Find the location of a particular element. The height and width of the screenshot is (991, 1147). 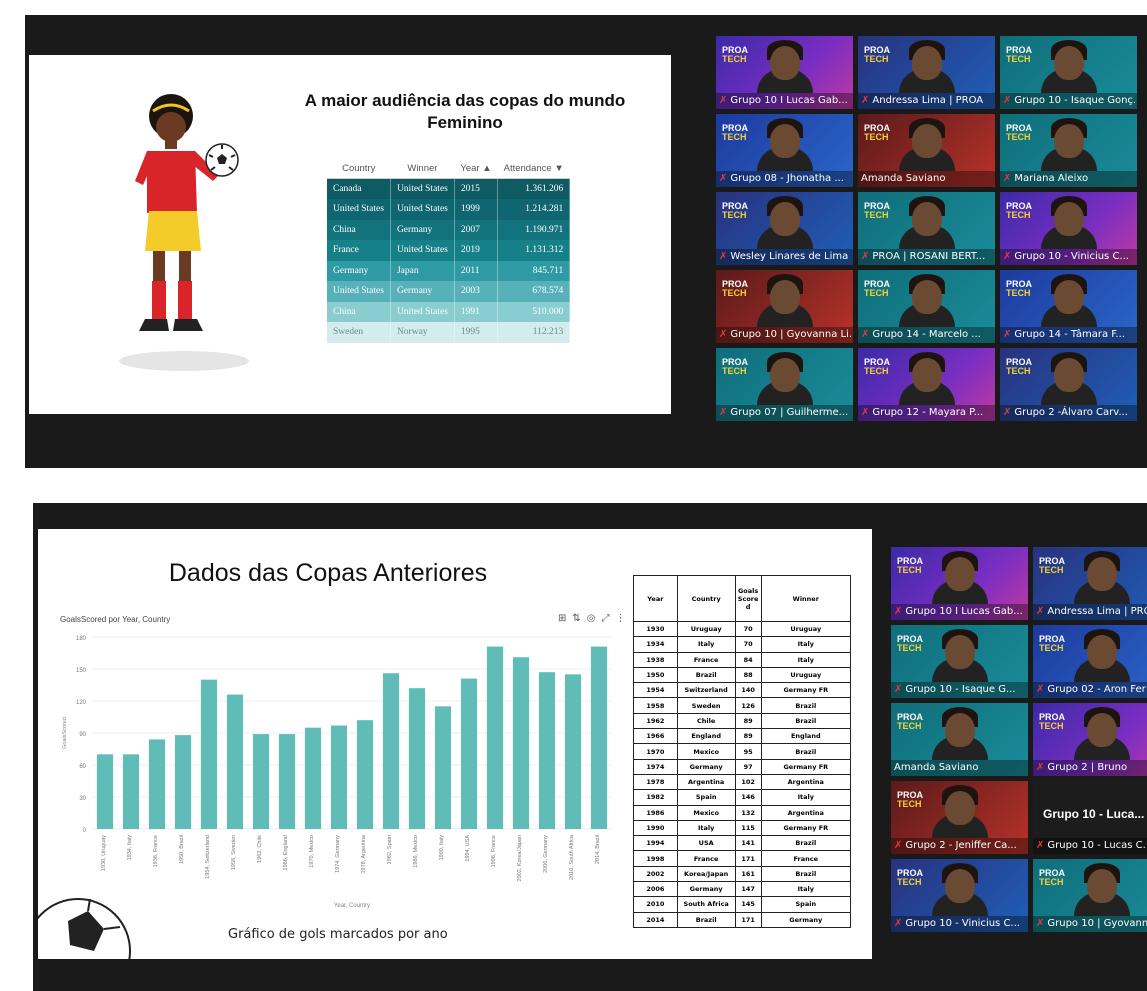

sort-icon: ⇅ is located at coordinates (579, 618).